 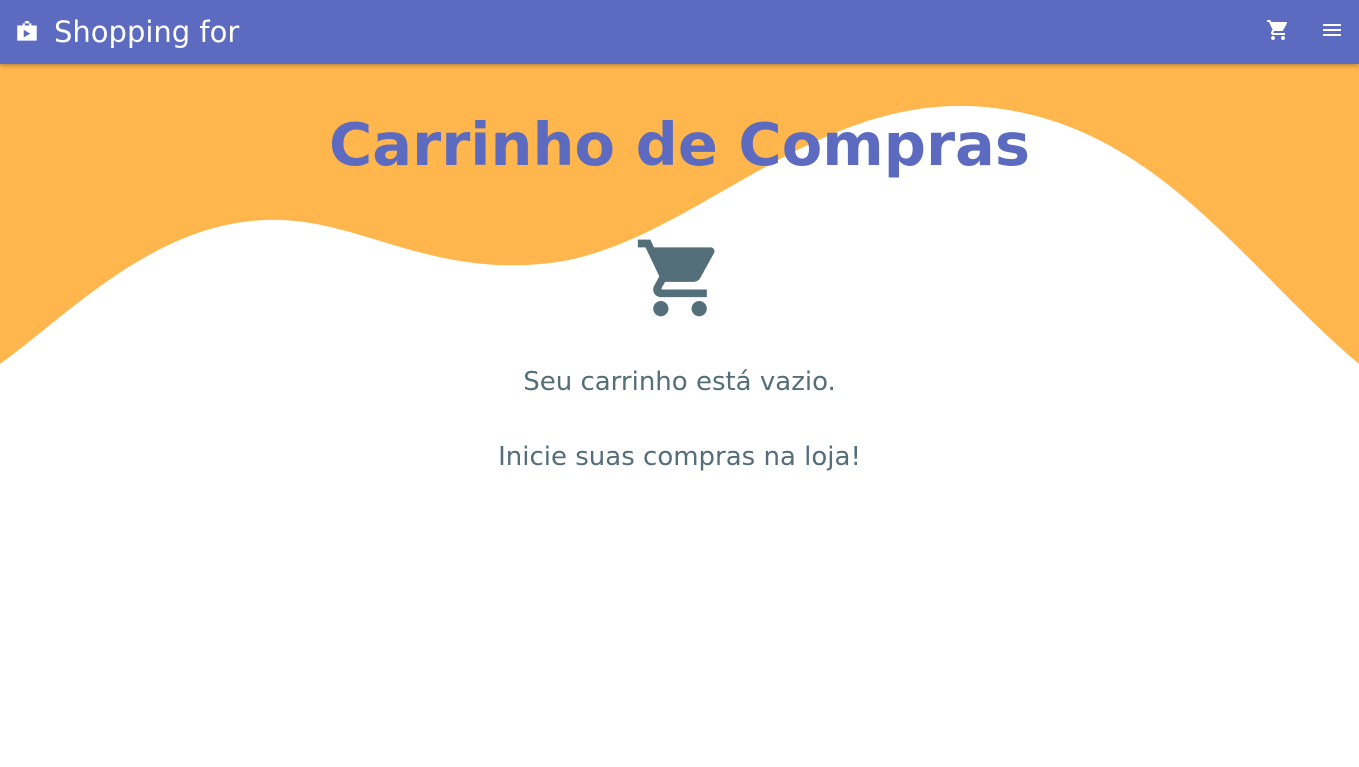 What do you see at coordinates (679, 144) in the screenshot?
I see `page-title: Carrinho de Compras` at bounding box center [679, 144].